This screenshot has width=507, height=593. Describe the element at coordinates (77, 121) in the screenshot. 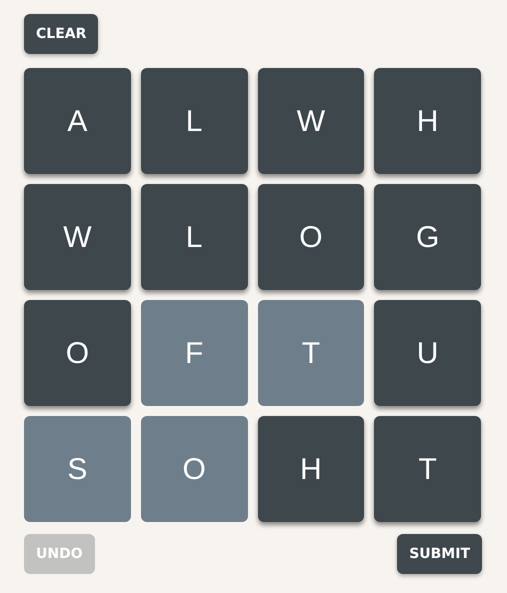

I see `letter-tile: A` at that location.